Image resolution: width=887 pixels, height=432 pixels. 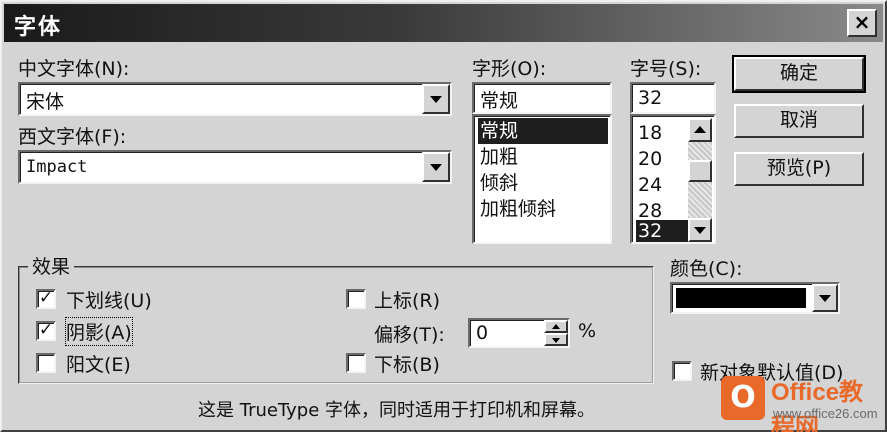 I want to click on default-for-new-checkbox, so click(x=682, y=371).